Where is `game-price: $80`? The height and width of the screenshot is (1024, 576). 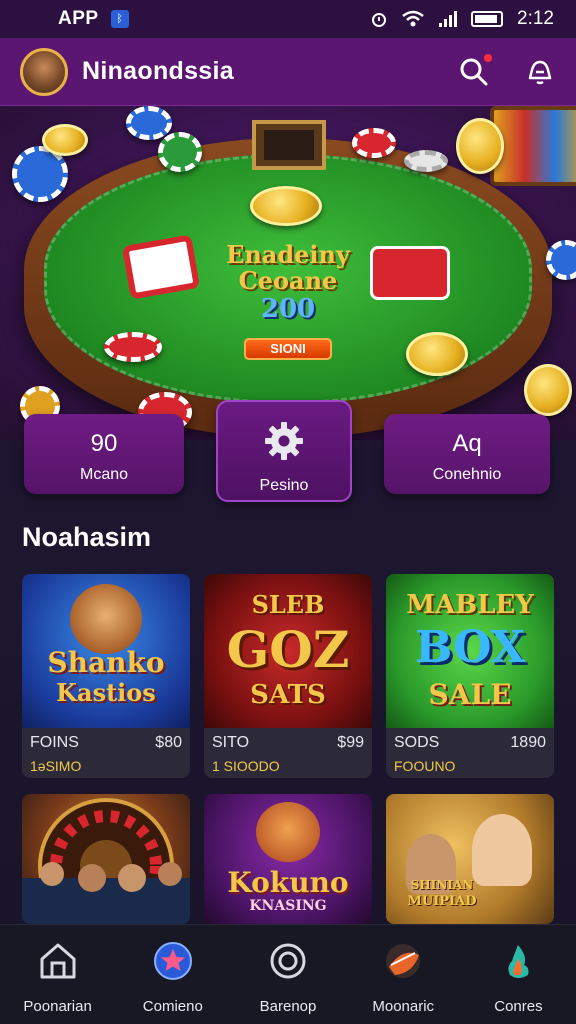 game-price: $80 is located at coordinates (168, 742).